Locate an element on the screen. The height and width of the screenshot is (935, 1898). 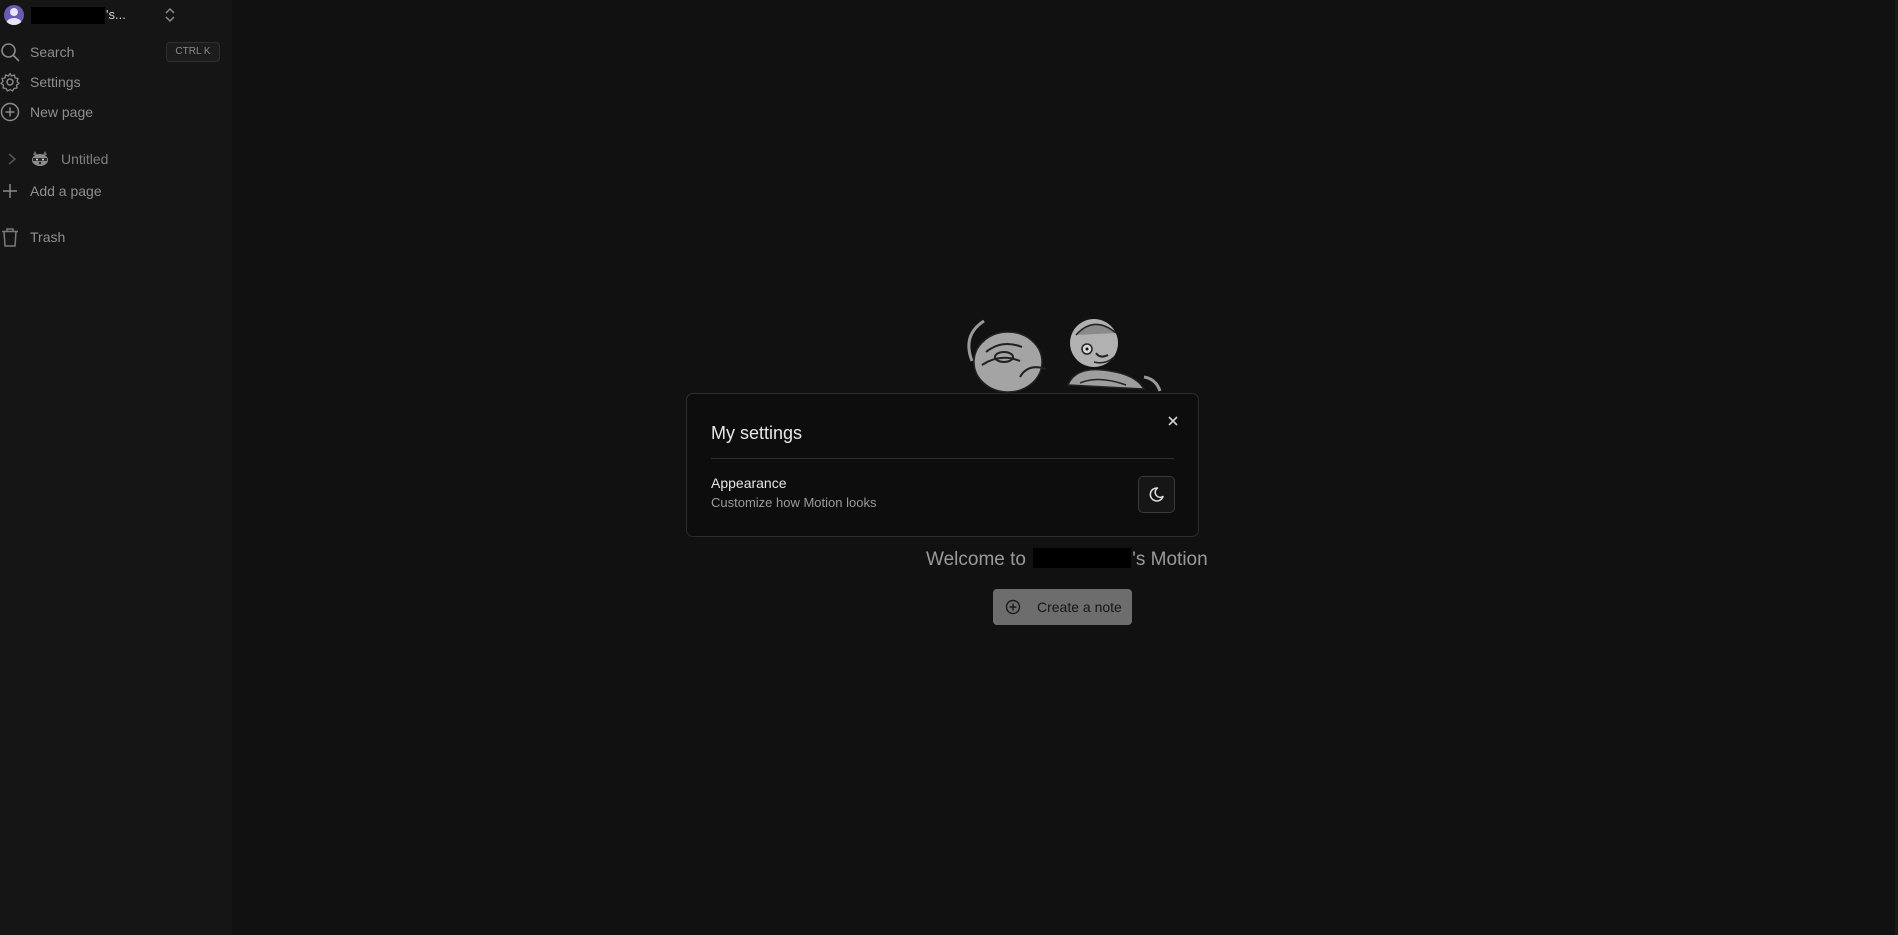
modal-title: My settings is located at coordinates (757, 433).